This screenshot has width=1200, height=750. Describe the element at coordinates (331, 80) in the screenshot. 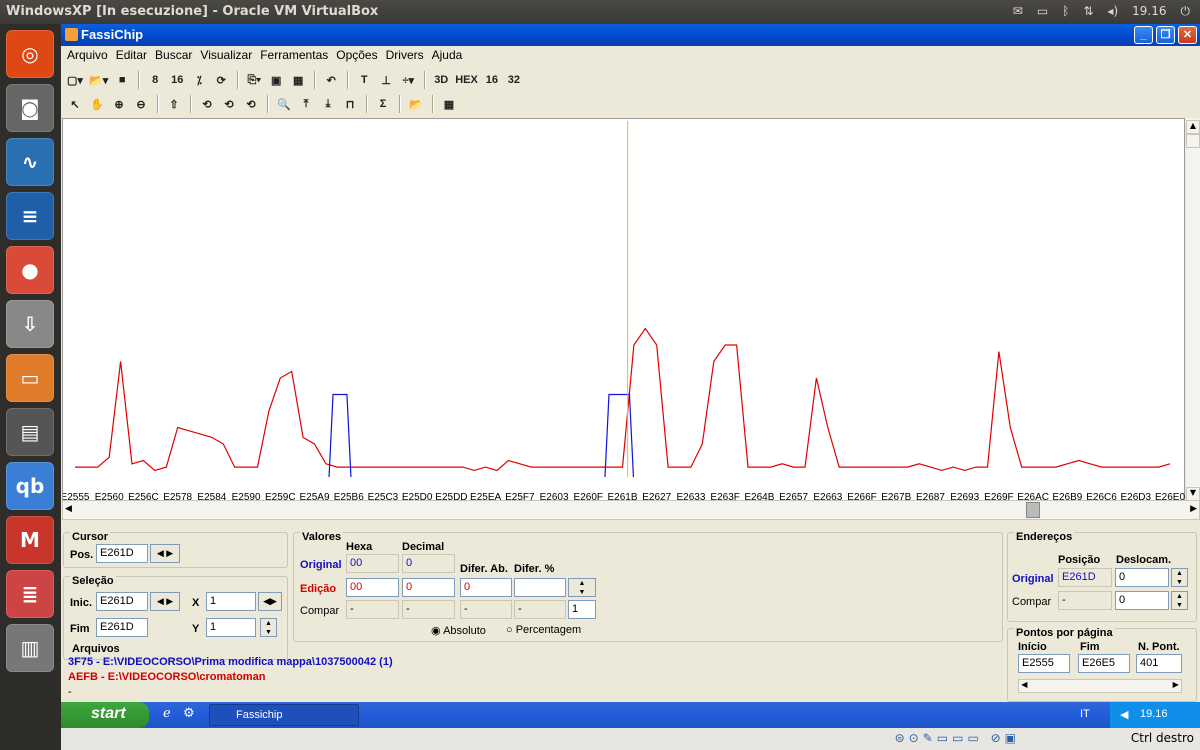

I see `toolbar-button: ↶` at that location.